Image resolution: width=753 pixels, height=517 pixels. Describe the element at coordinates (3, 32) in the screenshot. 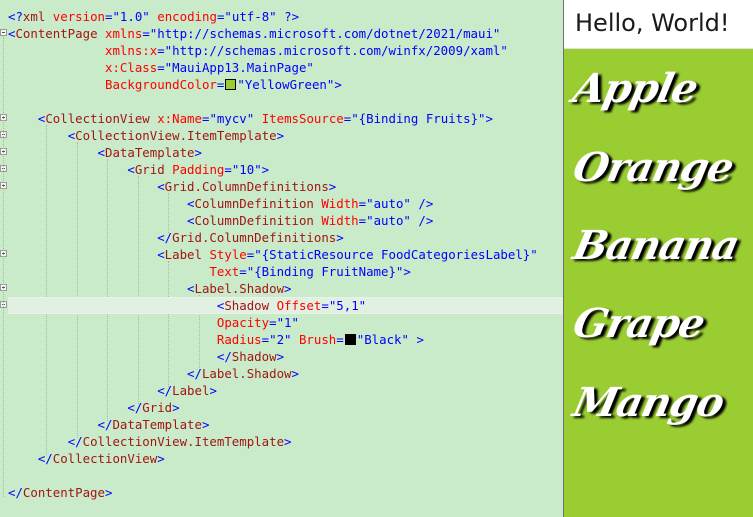

I see `fold-toggle-icon` at that location.